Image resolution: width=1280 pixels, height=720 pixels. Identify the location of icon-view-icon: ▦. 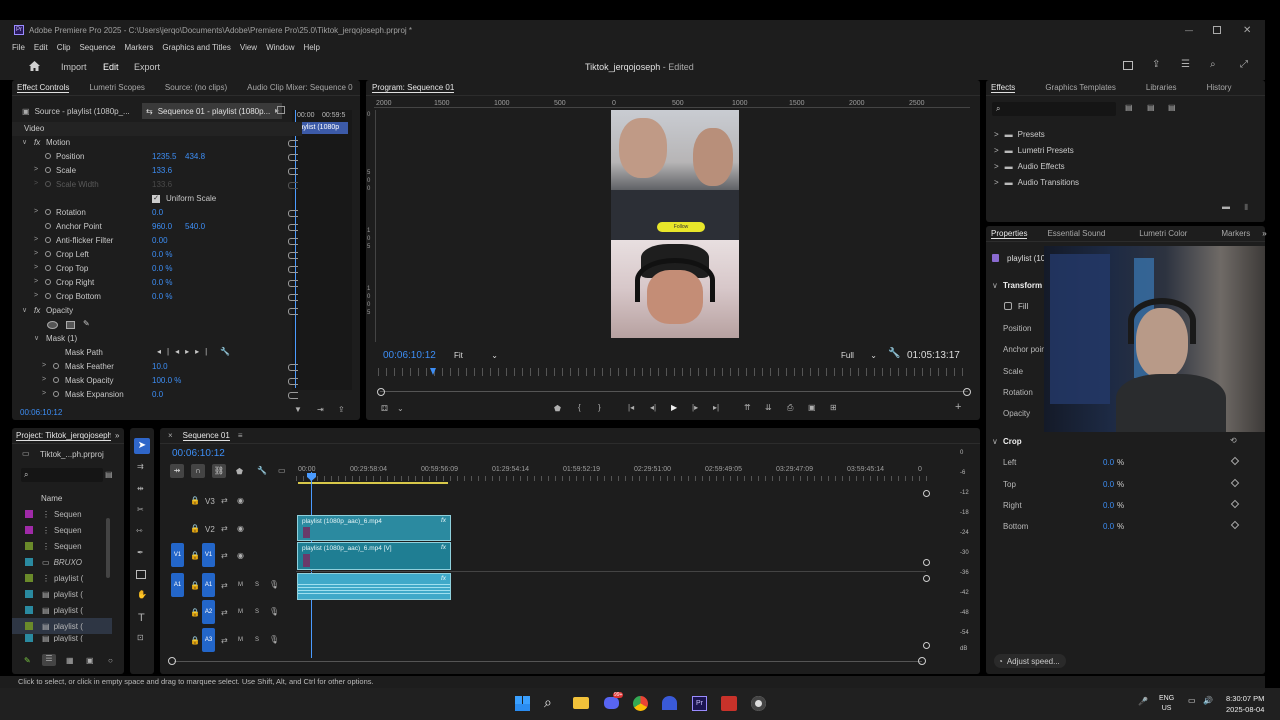
(70, 660).